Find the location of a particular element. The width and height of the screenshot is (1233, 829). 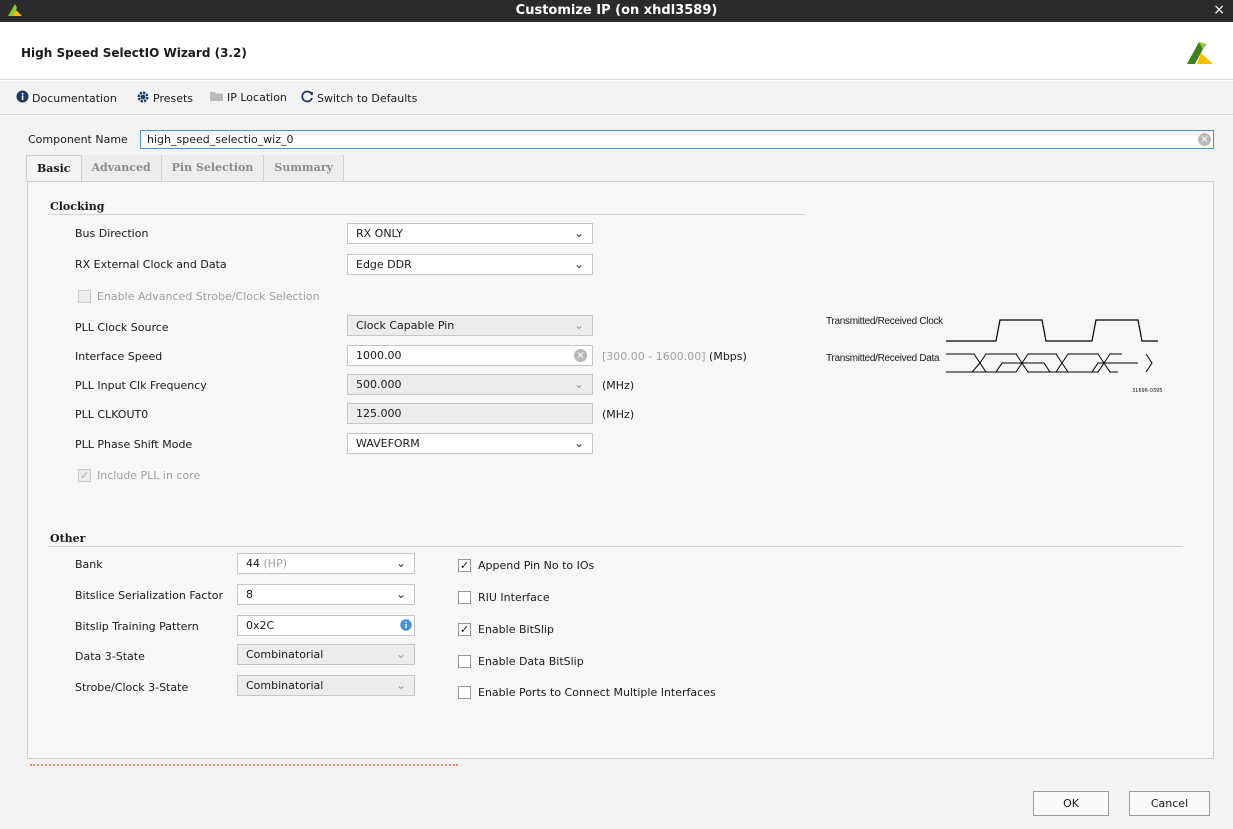

clocking-section-title: Clocking is located at coordinates (77, 206).